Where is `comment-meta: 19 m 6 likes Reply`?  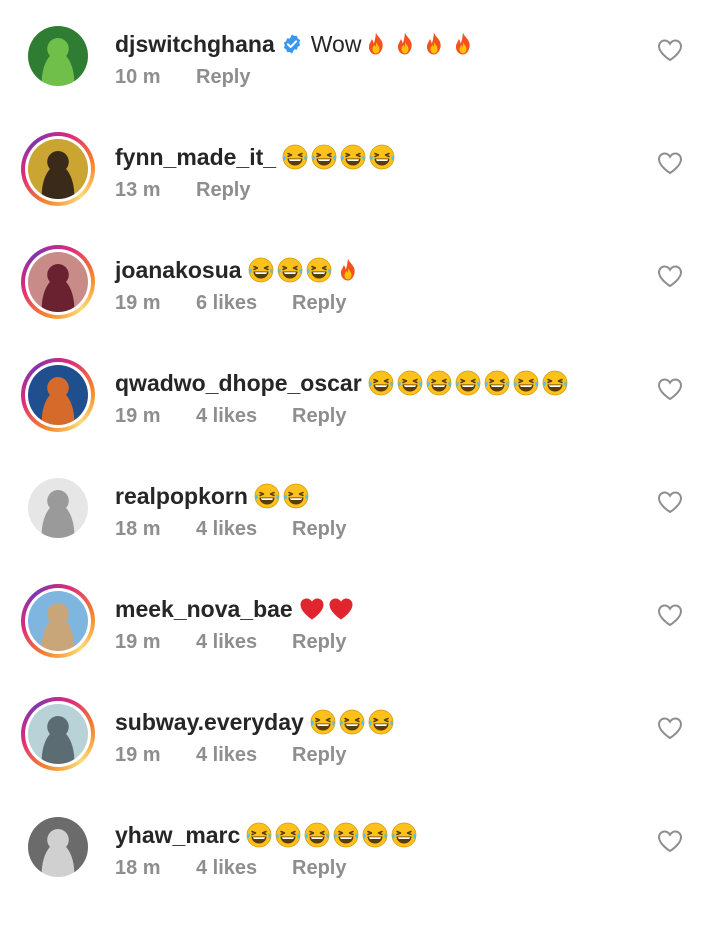 comment-meta: 19 m 6 likes Reply is located at coordinates (230, 303).